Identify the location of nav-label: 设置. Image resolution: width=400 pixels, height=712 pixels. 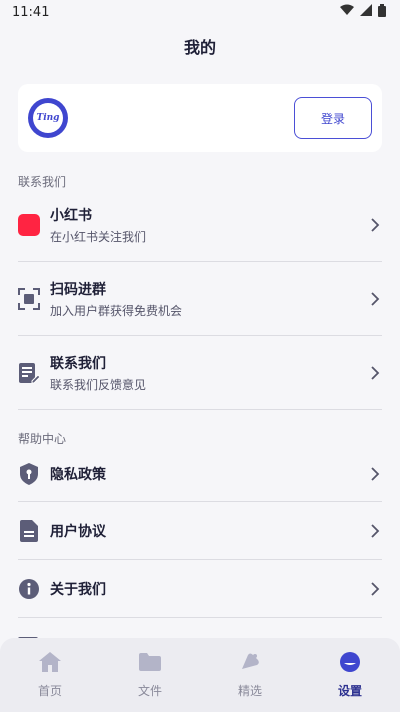
(349, 691).